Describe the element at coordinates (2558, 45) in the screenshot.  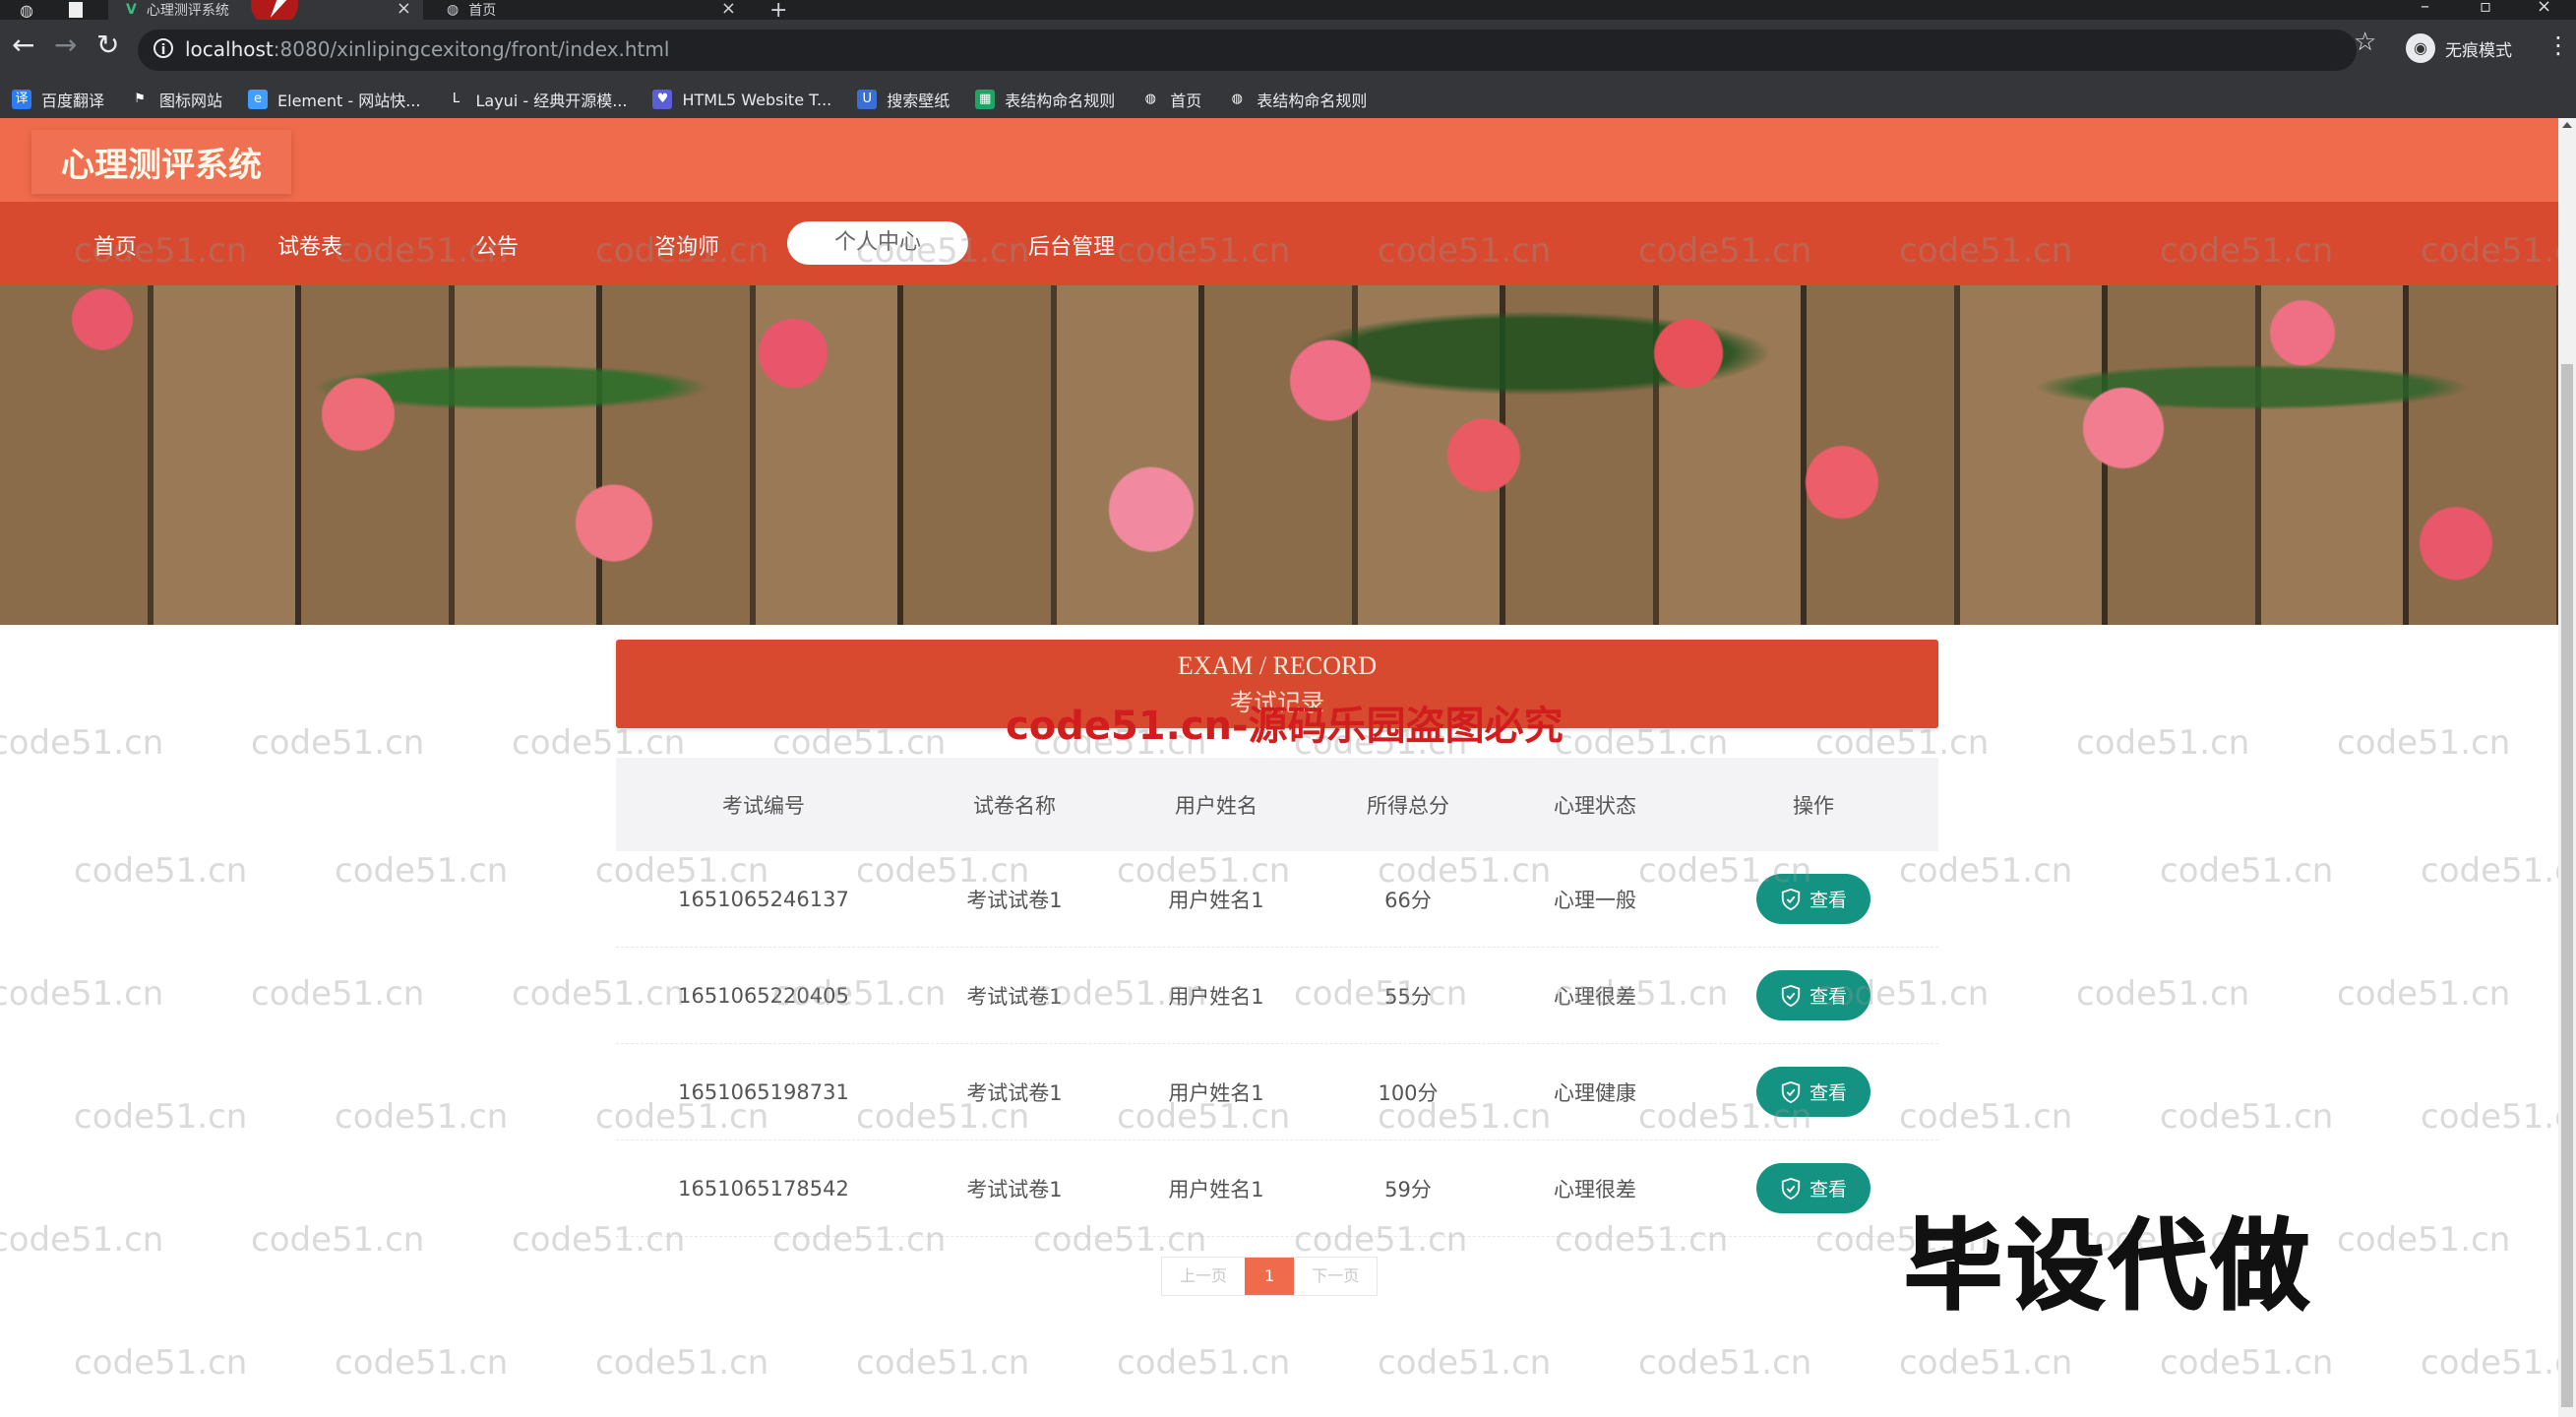
I see `menu-kebab-icon: ⋮` at that location.